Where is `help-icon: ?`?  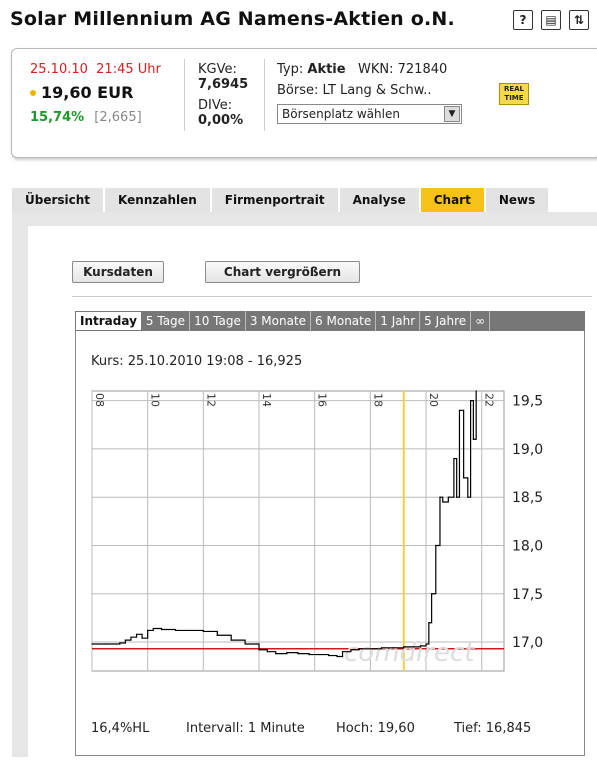 help-icon: ? is located at coordinates (523, 20).